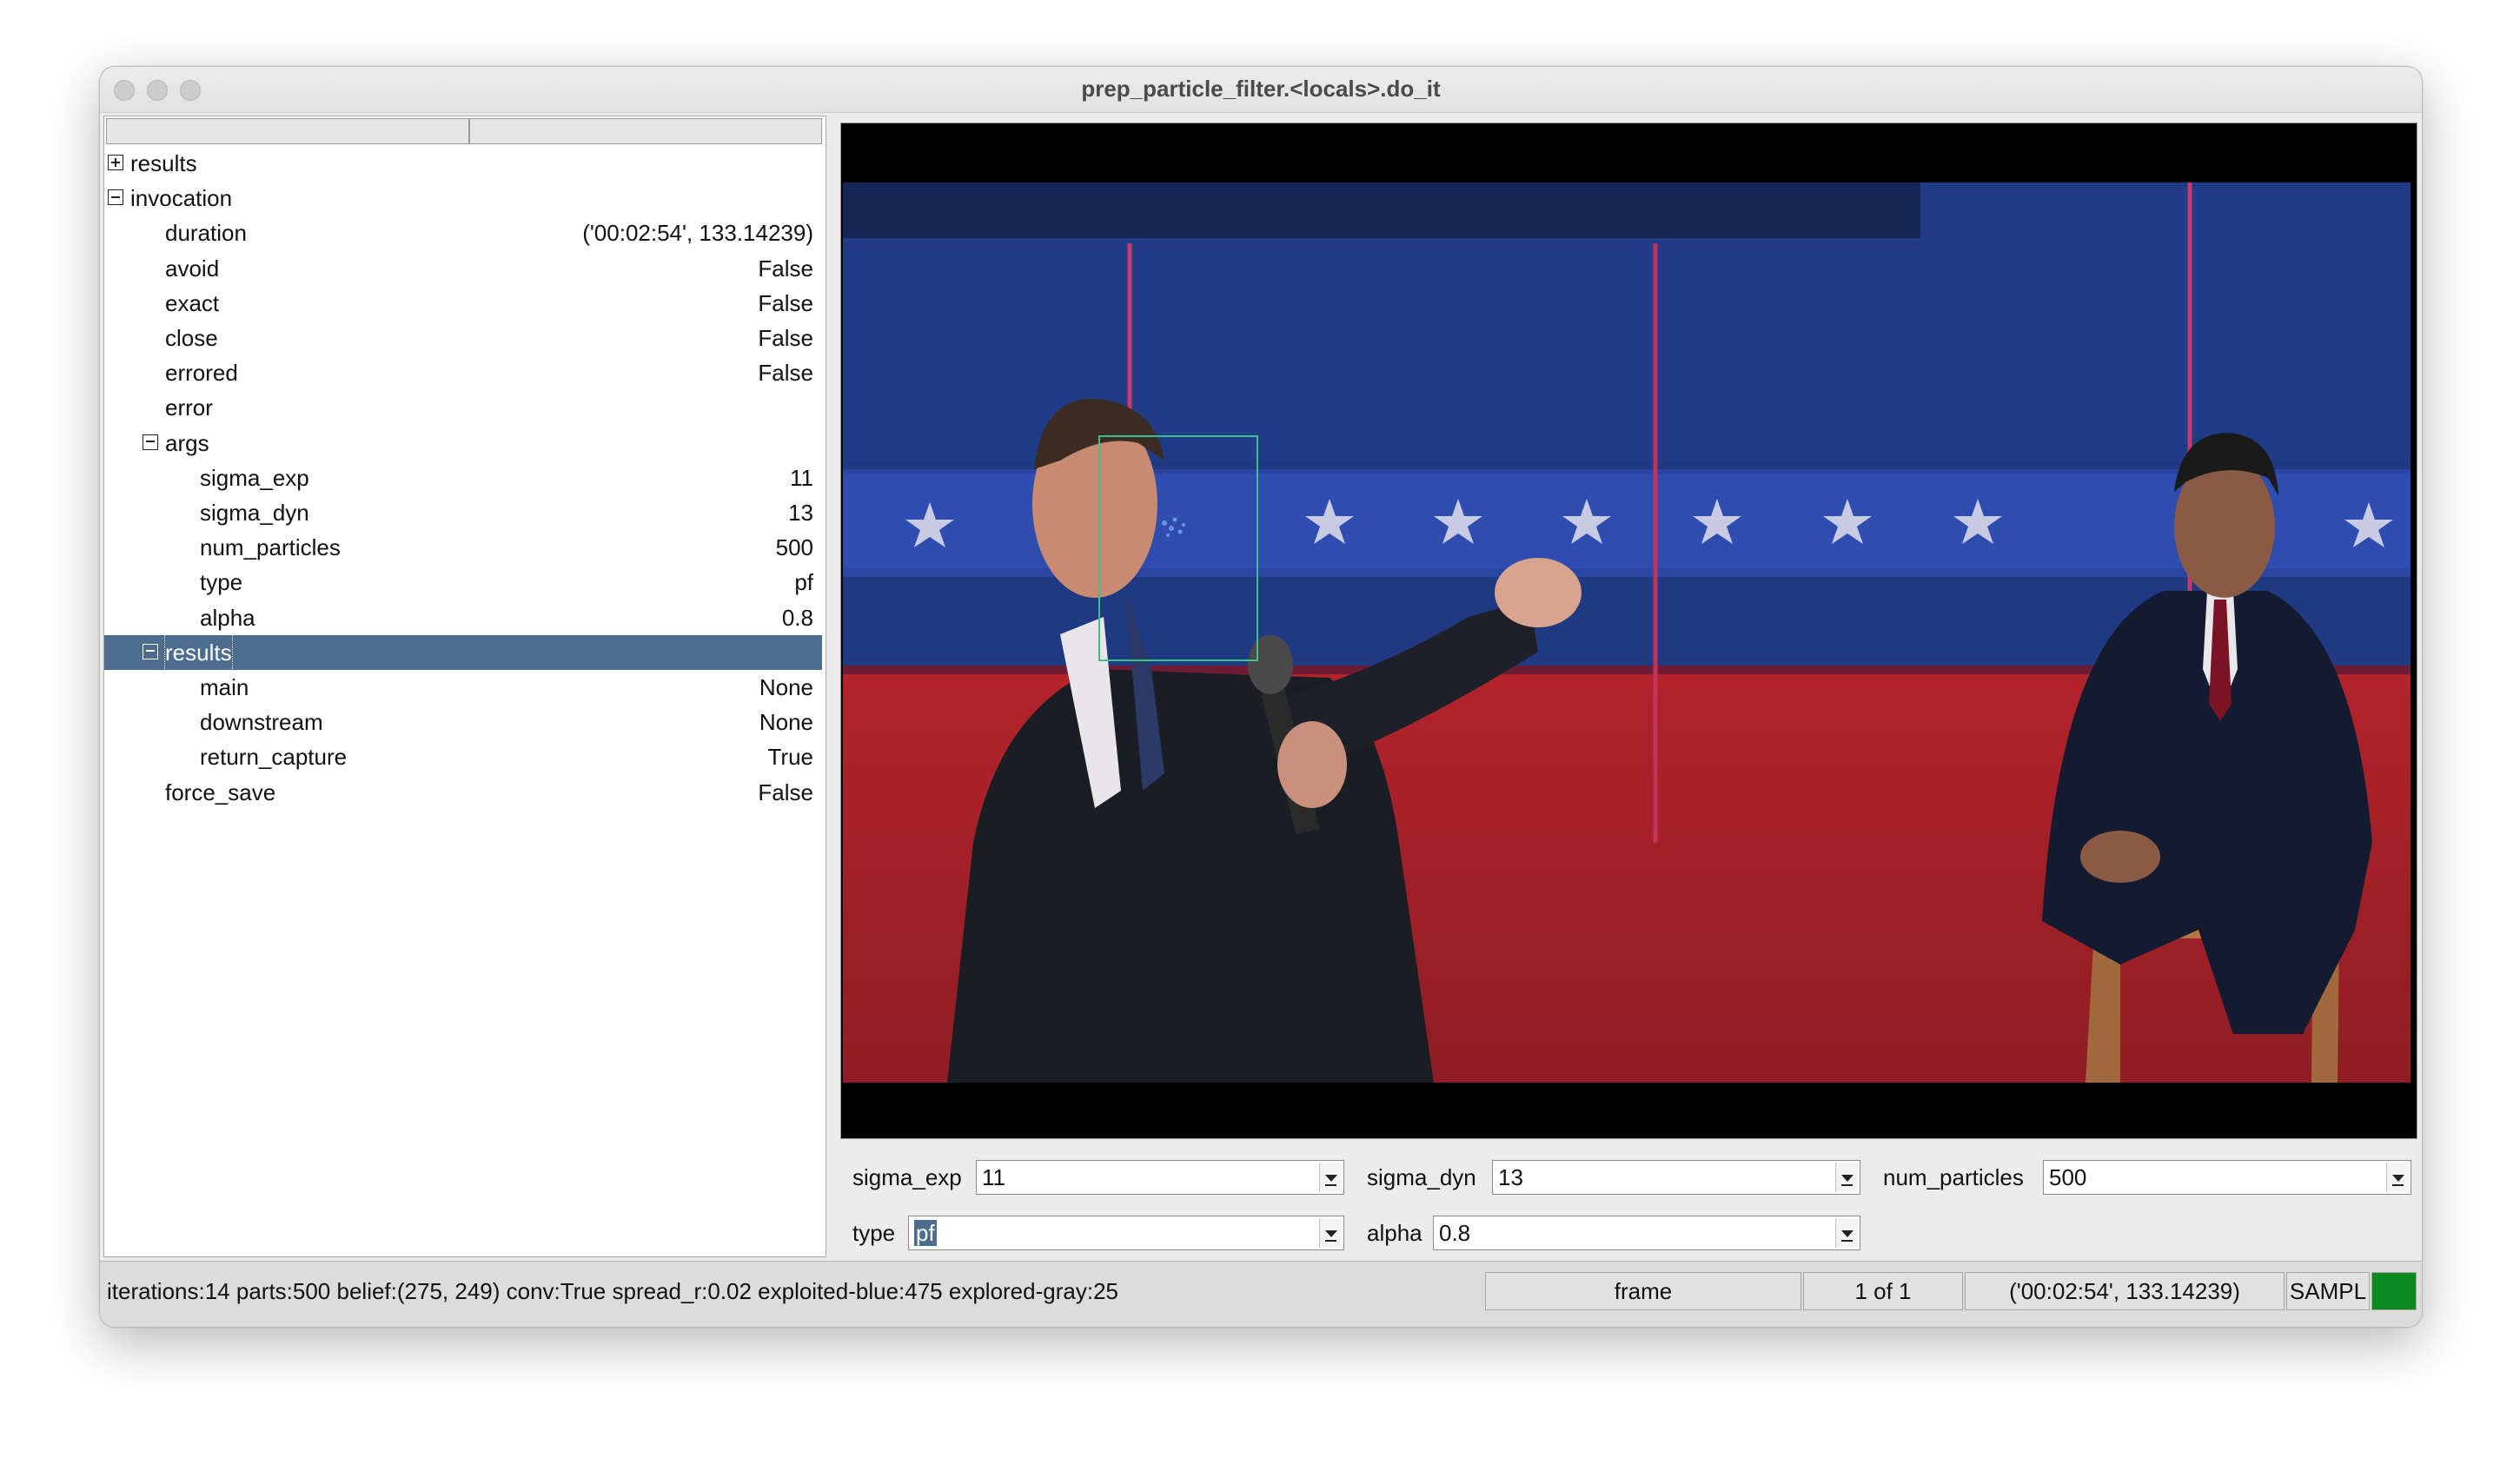 Image resolution: width=2520 pixels, height=1458 pixels. I want to click on tree-row-value: ('00:02:54', 133.14239), so click(697, 233).